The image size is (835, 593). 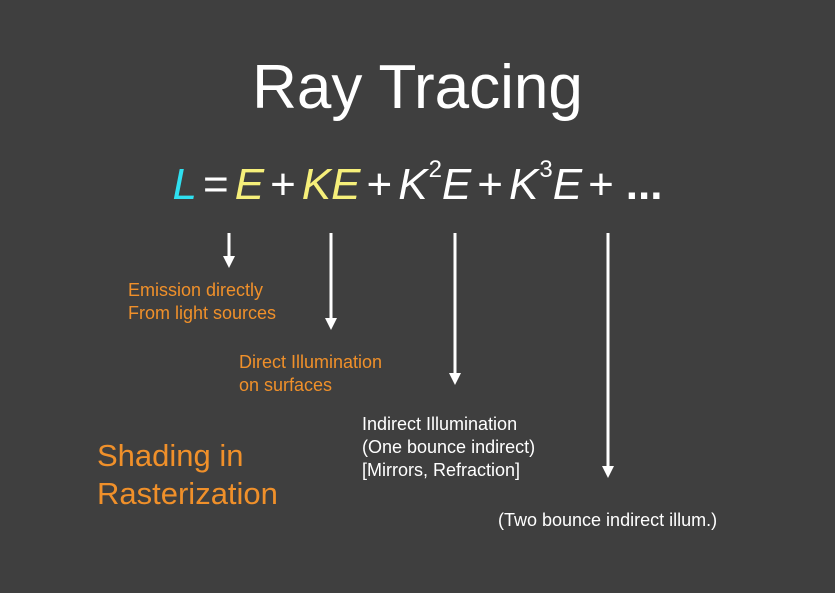 I want to click on direct-illumination-label: Direct Illumination on surfaces, so click(x=311, y=373).